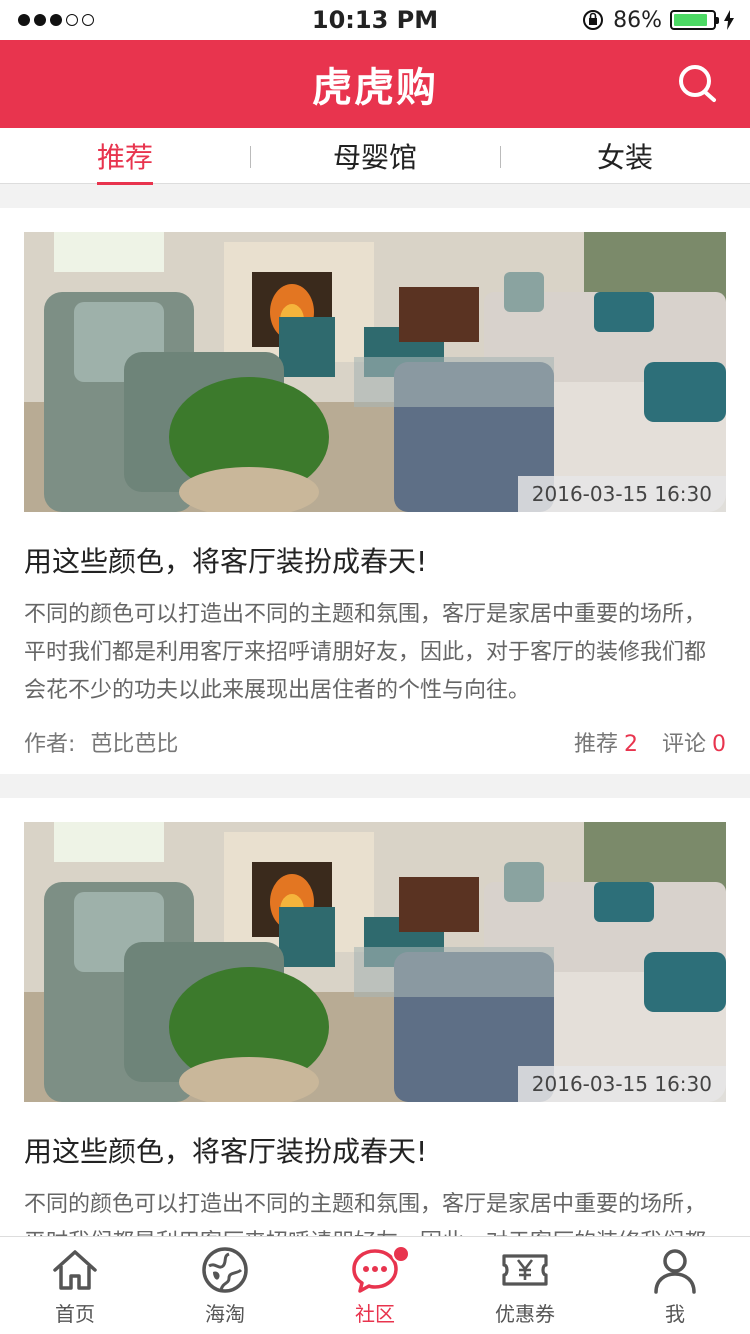 Image resolution: width=750 pixels, height=1334 pixels. I want to click on charging-icon, so click(729, 20).